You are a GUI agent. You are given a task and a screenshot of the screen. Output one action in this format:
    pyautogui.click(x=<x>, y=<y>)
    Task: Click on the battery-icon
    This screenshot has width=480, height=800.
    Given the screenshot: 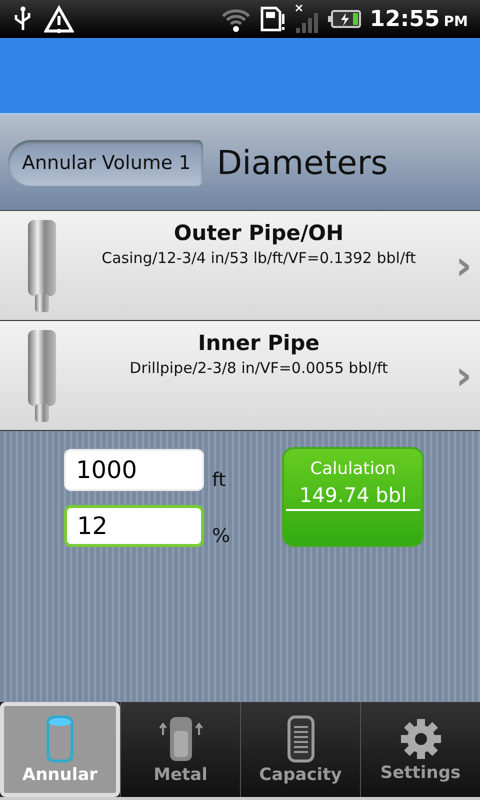 What is the action you would take?
    pyautogui.click(x=345, y=19)
    